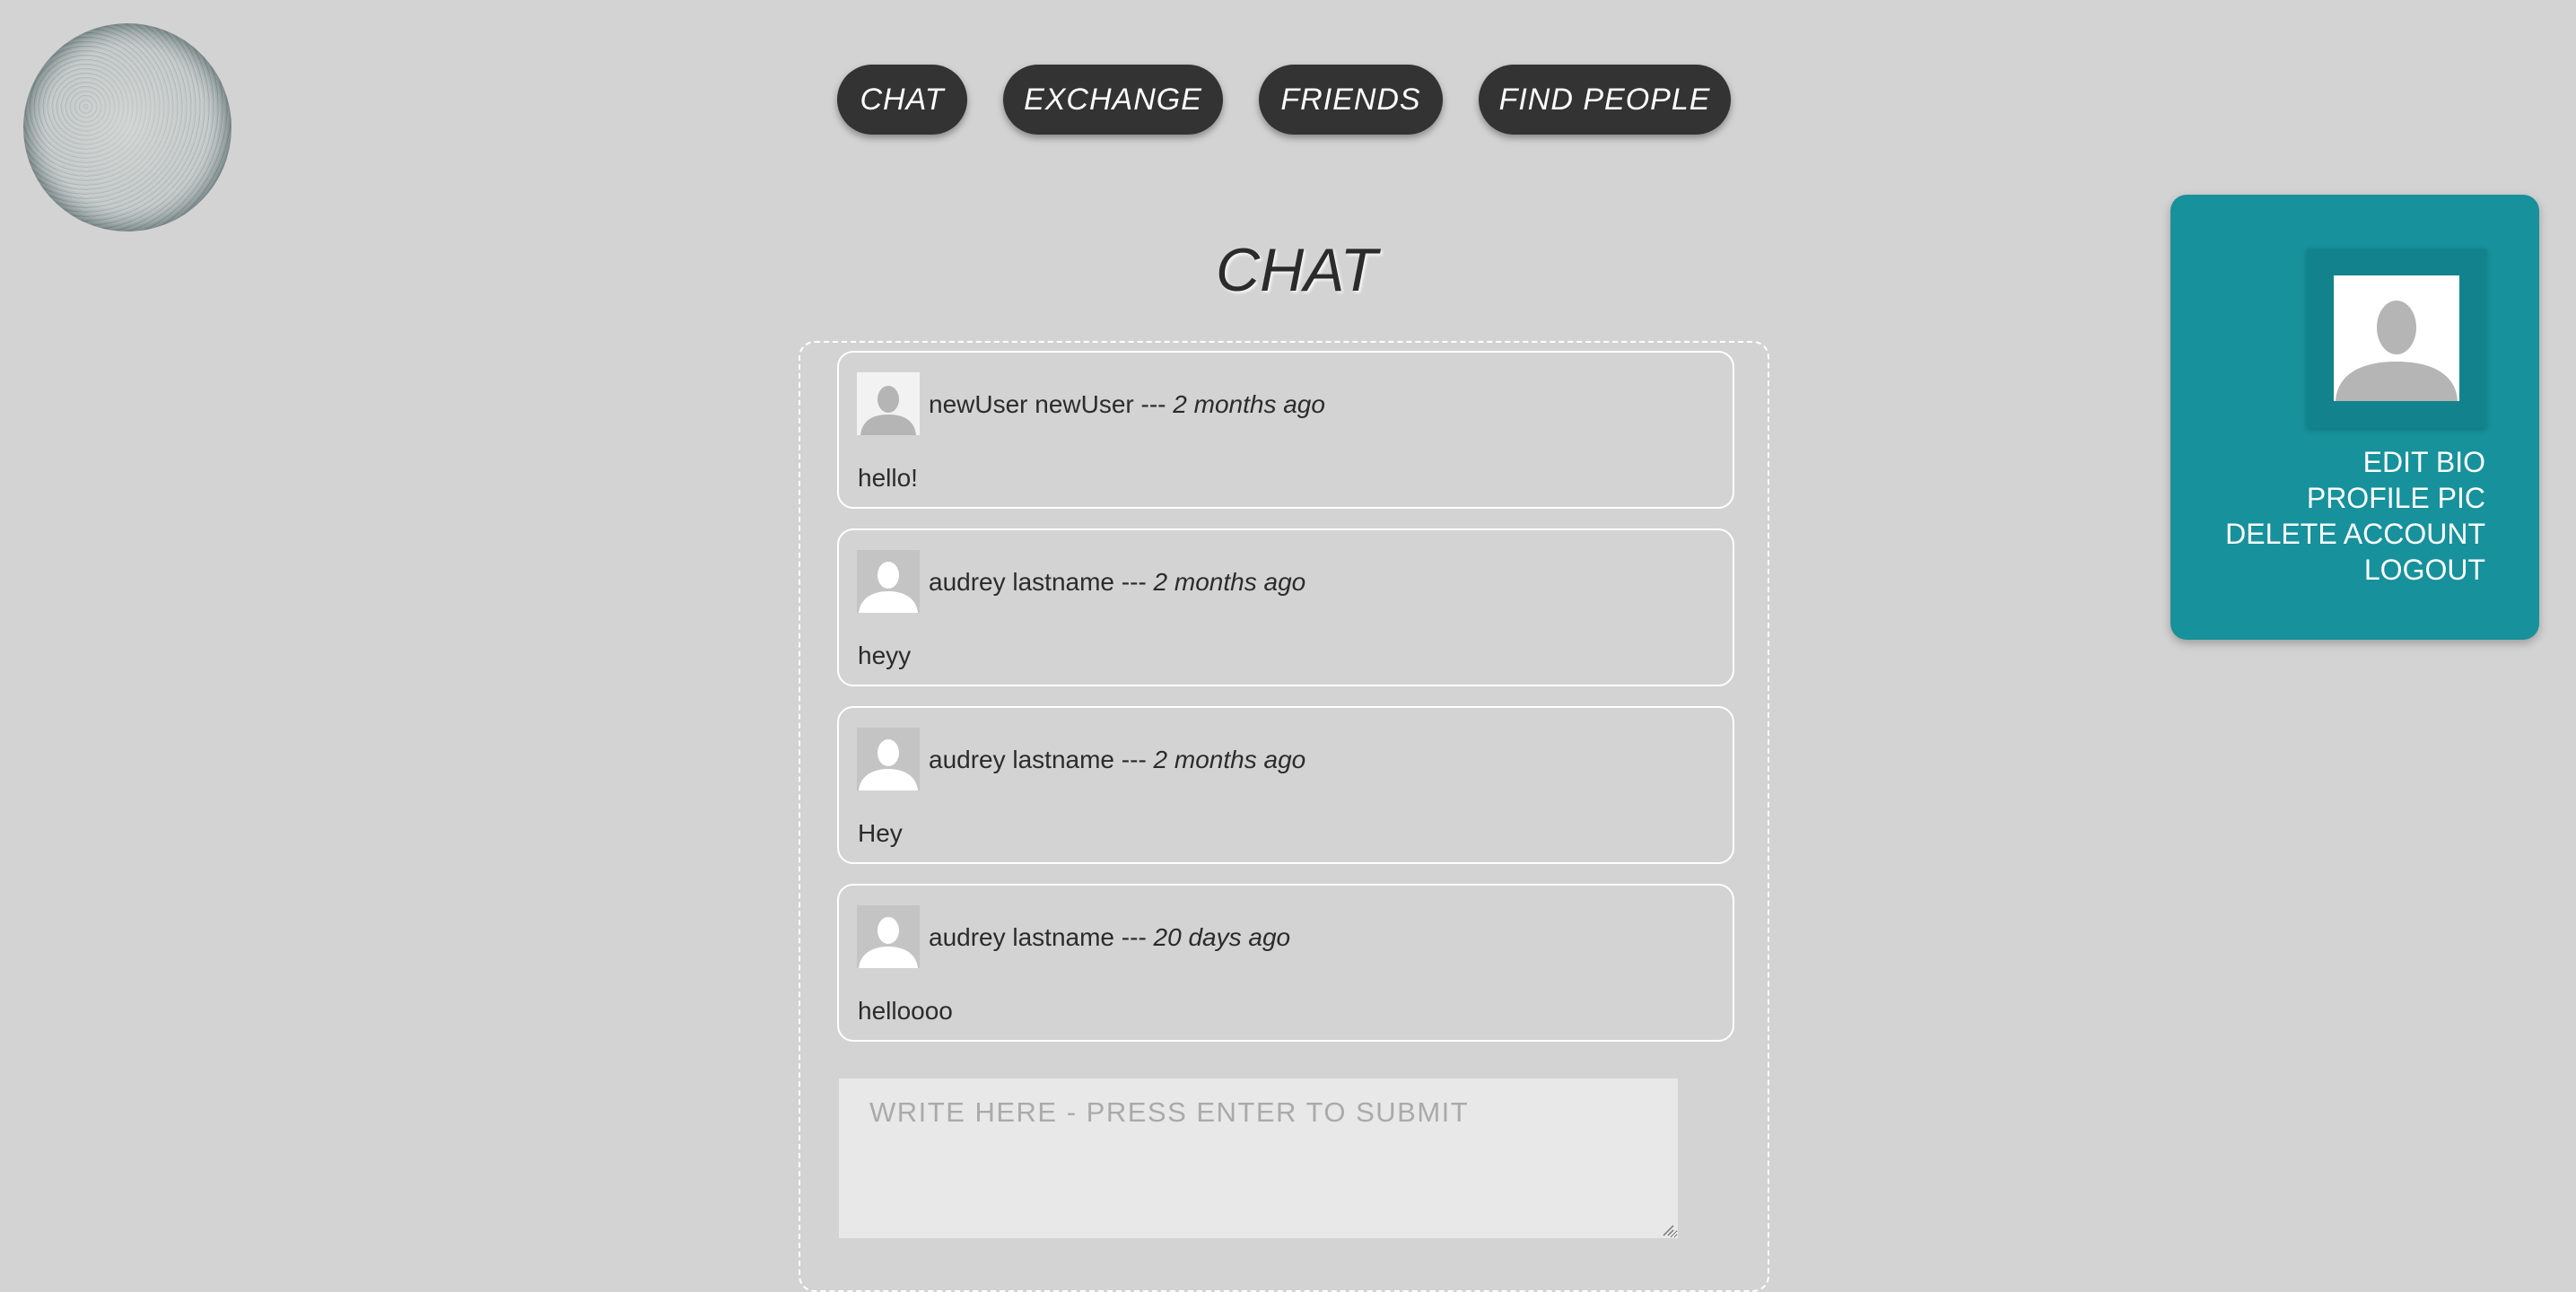 The height and width of the screenshot is (1292, 2576). I want to click on message-text: heyy, so click(885, 655).